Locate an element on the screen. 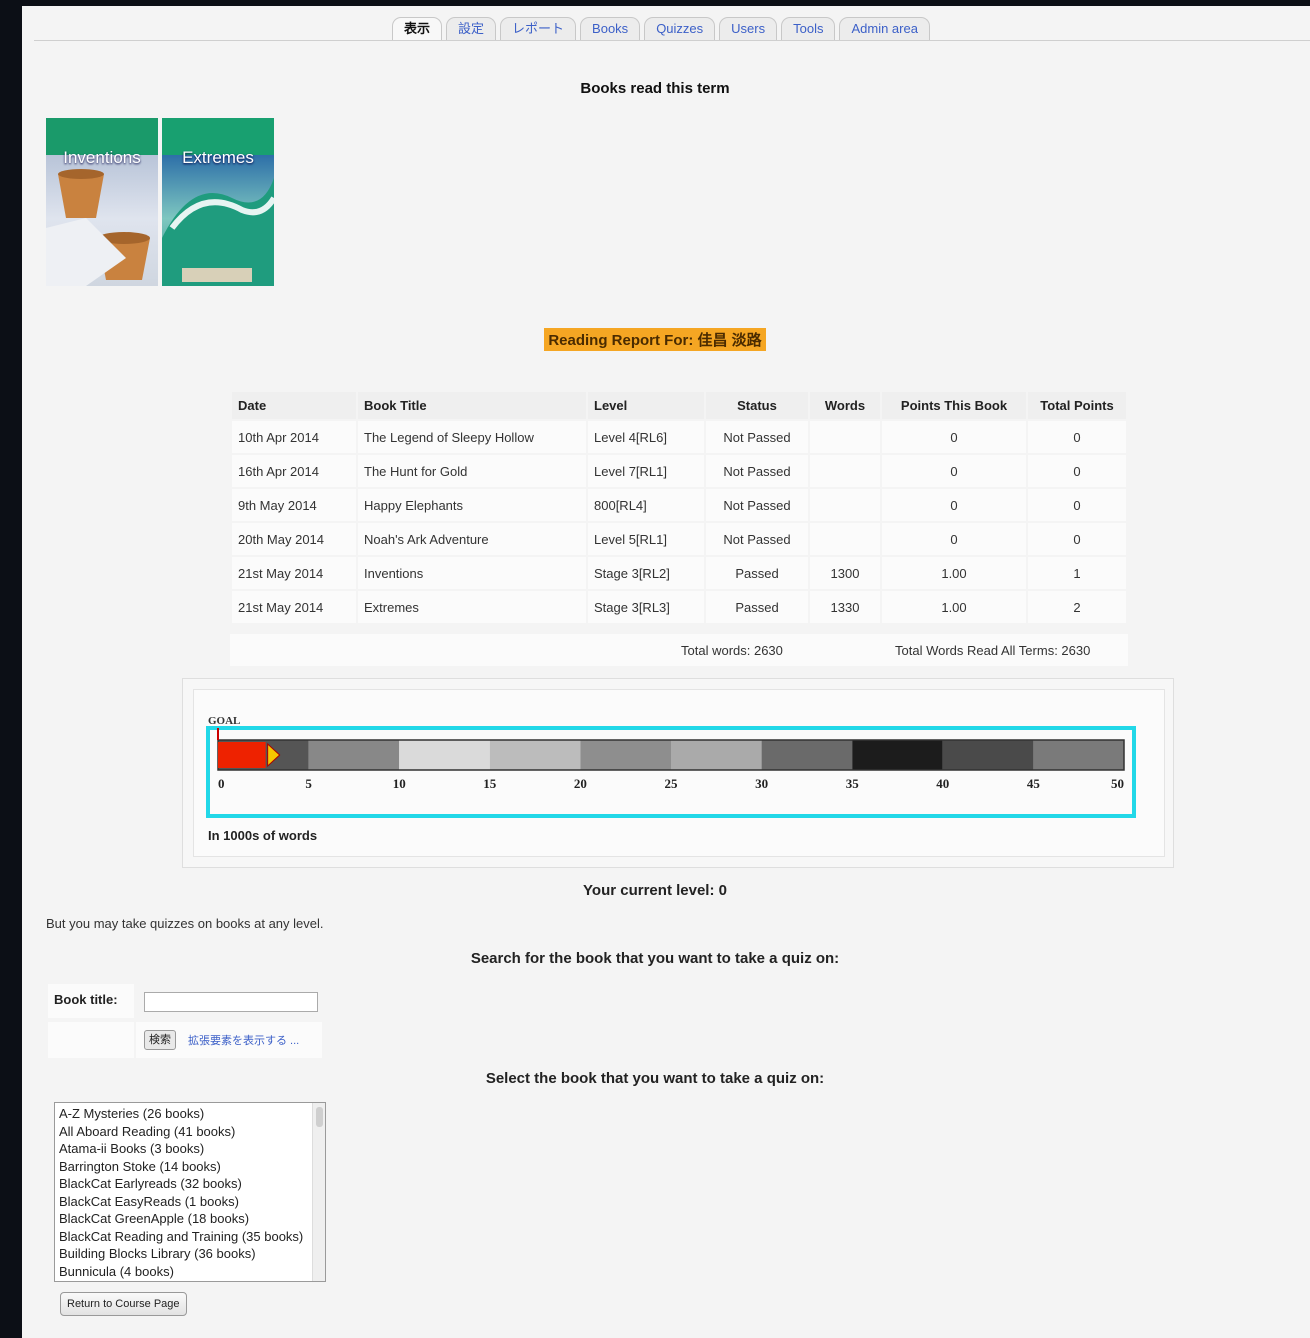 This screenshot has width=1310, height=1338. table-cell: 1.00 is located at coordinates (954, 607).